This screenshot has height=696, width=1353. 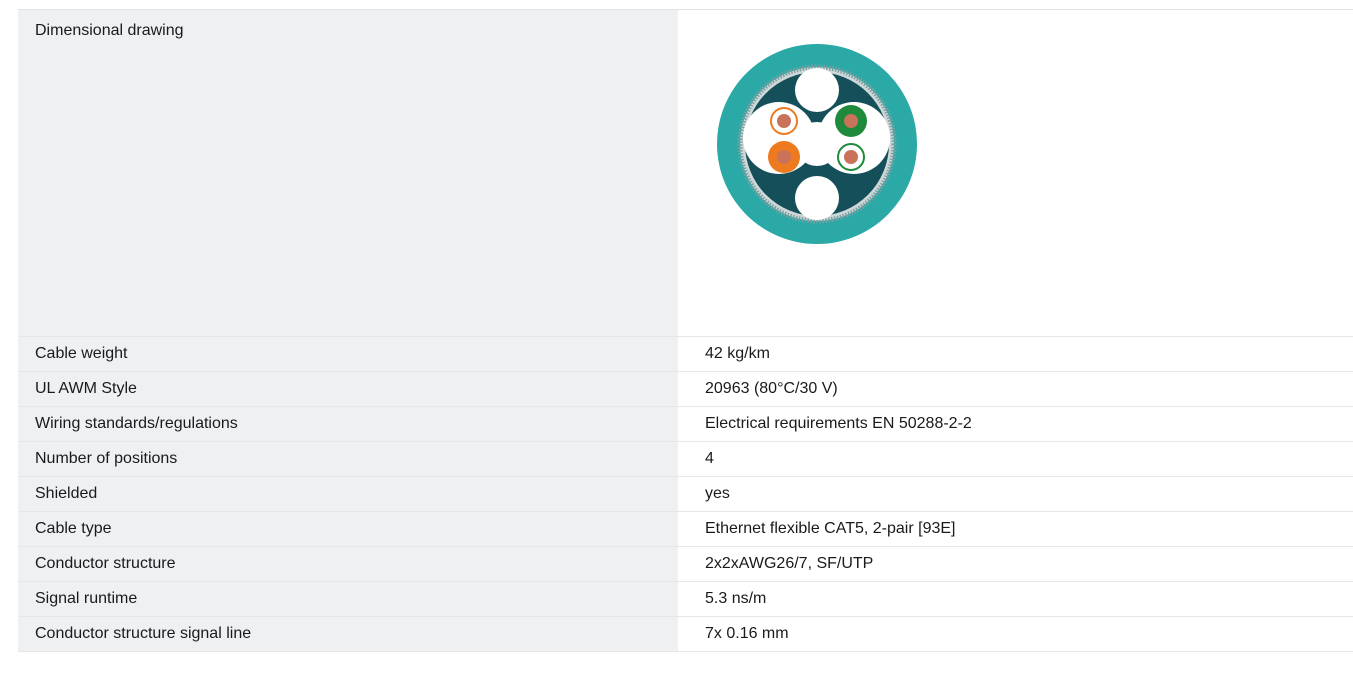 What do you see at coordinates (736, 598) in the screenshot?
I see `spec-value: 5.3 ns/m` at bounding box center [736, 598].